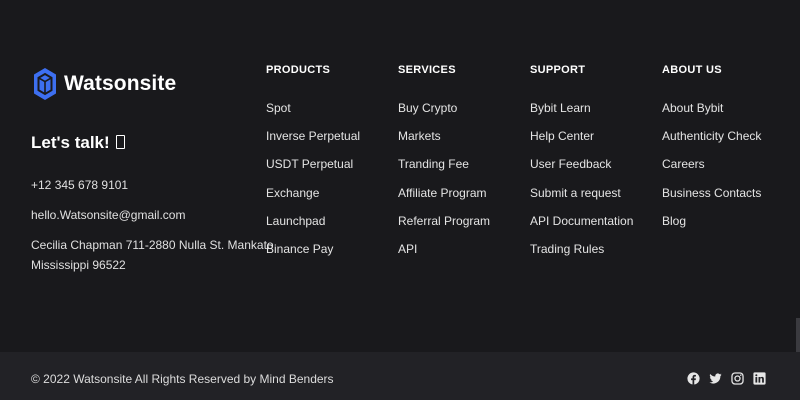 The height and width of the screenshot is (400, 800). What do you see at coordinates (711, 114) in the screenshot?
I see `footer-link: About Bybit` at bounding box center [711, 114].